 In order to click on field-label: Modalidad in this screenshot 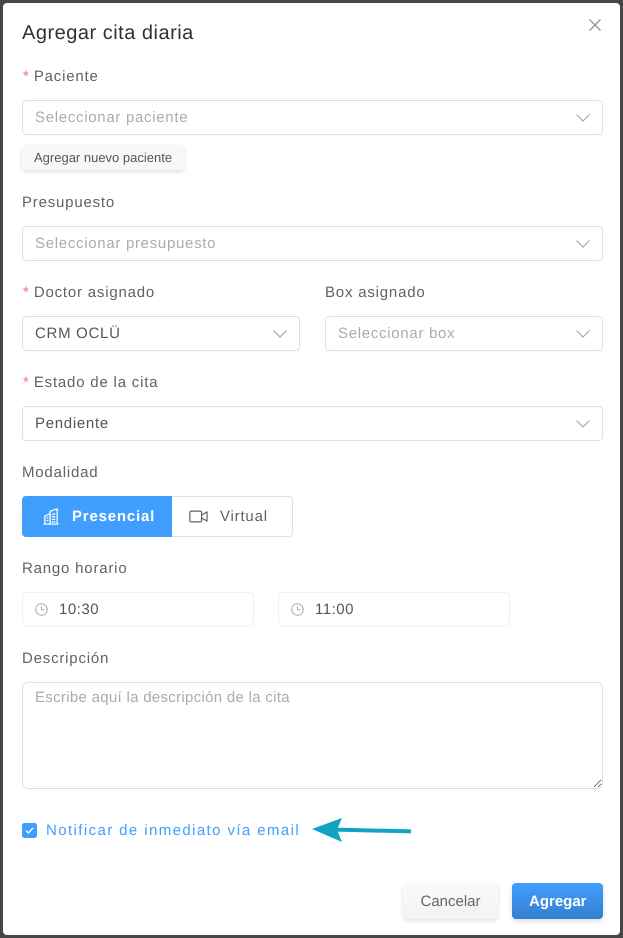, I will do `click(60, 473)`.